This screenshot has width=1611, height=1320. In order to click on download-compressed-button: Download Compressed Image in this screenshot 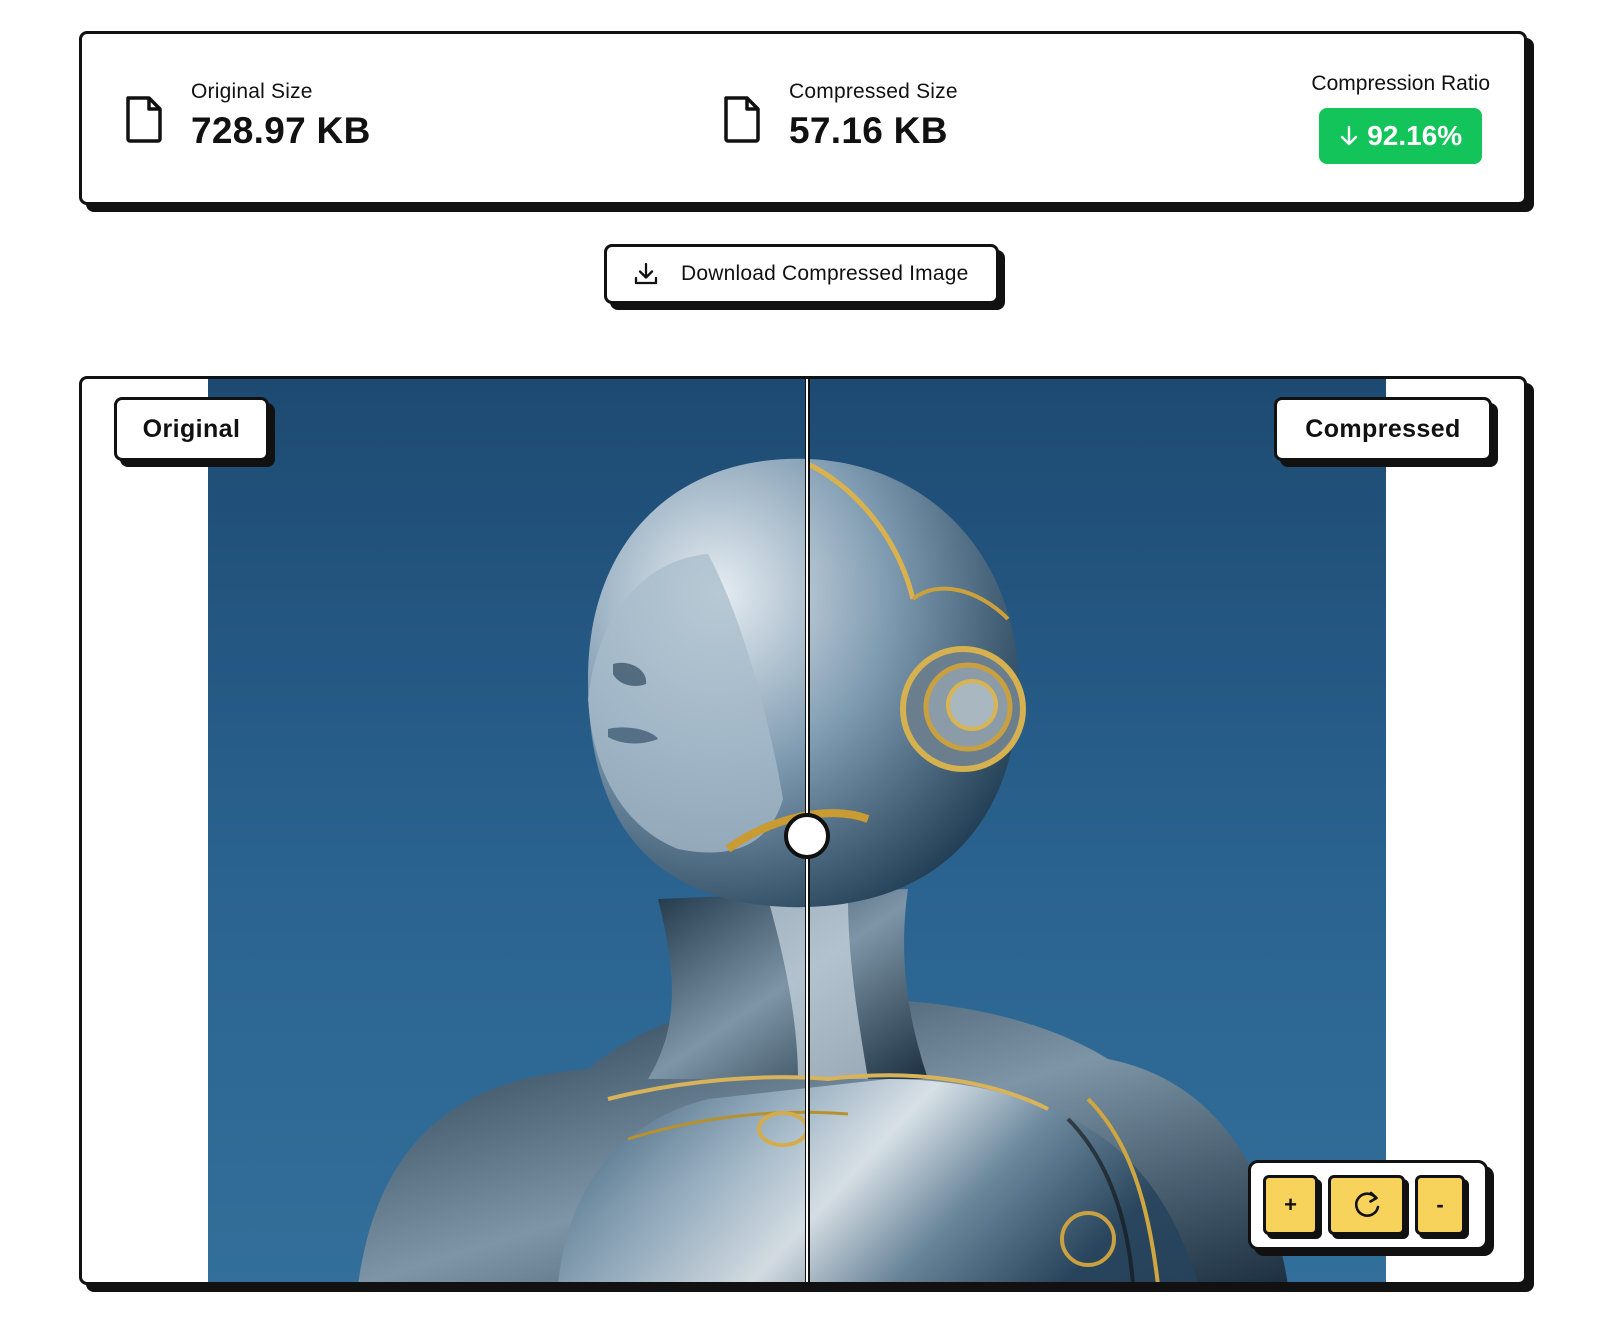, I will do `click(801, 274)`.